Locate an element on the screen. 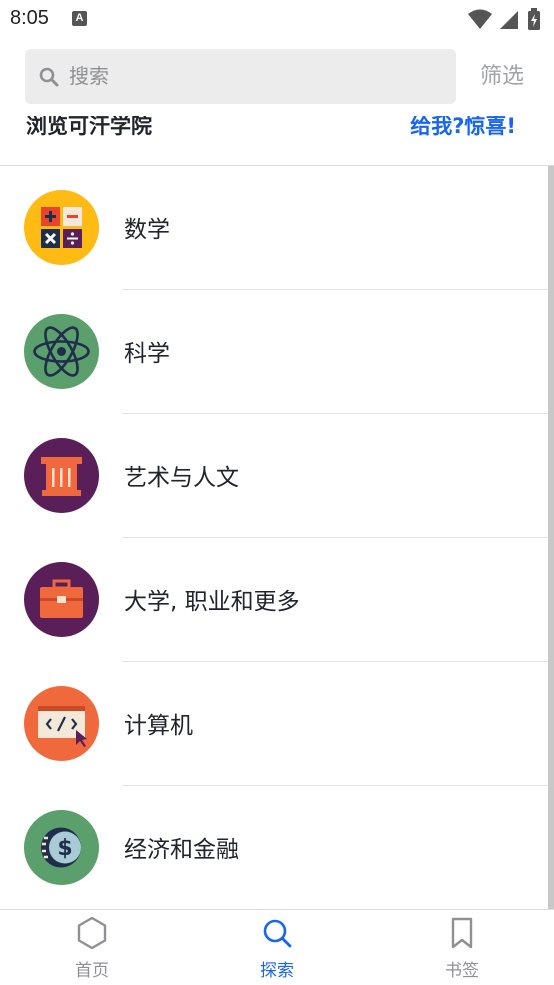 The height and width of the screenshot is (985, 554). subject-item-science: 科学 is located at coordinates (274, 352).